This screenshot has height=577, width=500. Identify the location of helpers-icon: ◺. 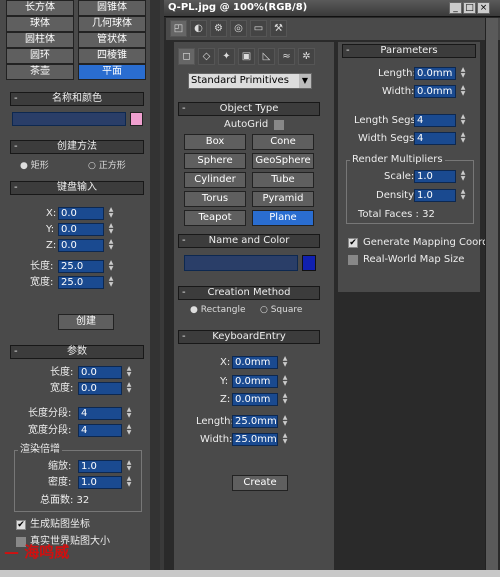
(266, 56).